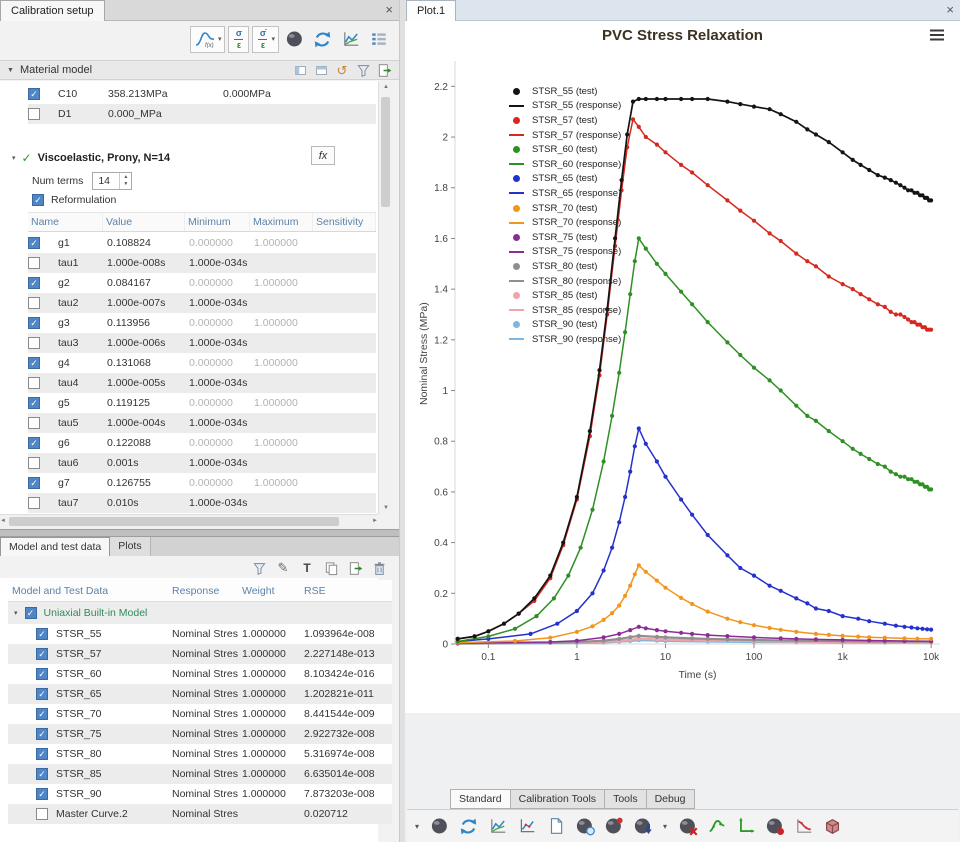 The width and height of the screenshot is (960, 842). What do you see at coordinates (323, 155) in the screenshot?
I see `fx-expression-button: fx` at bounding box center [323, 155].